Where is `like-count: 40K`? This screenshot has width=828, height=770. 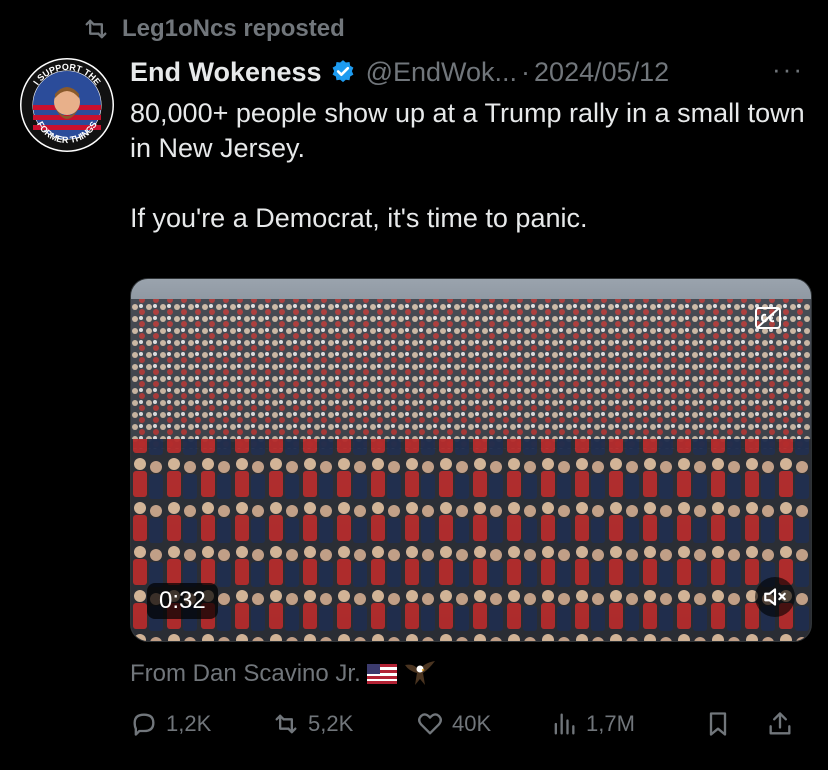
like-count: 40K is located at coordinates (472, 723).